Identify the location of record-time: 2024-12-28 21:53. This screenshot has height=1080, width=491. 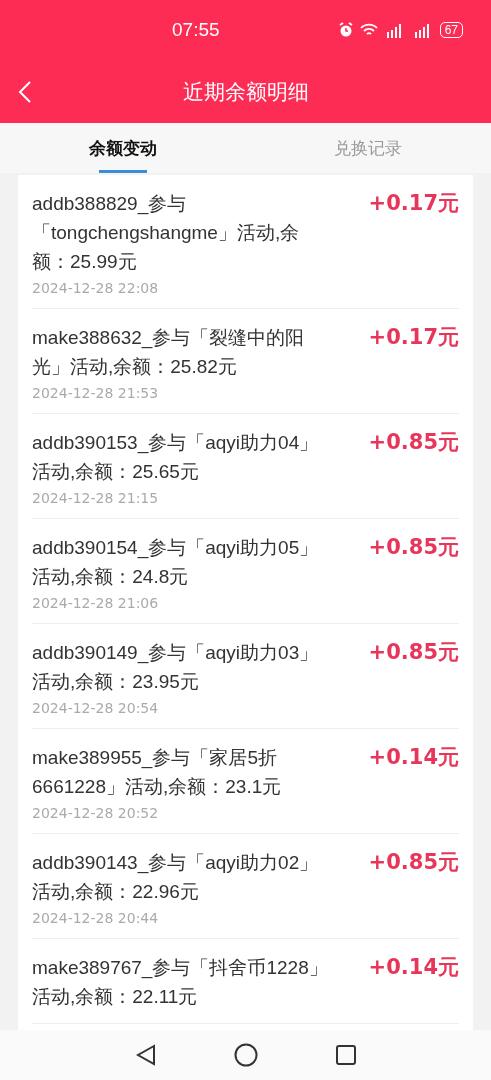
(96, 393).